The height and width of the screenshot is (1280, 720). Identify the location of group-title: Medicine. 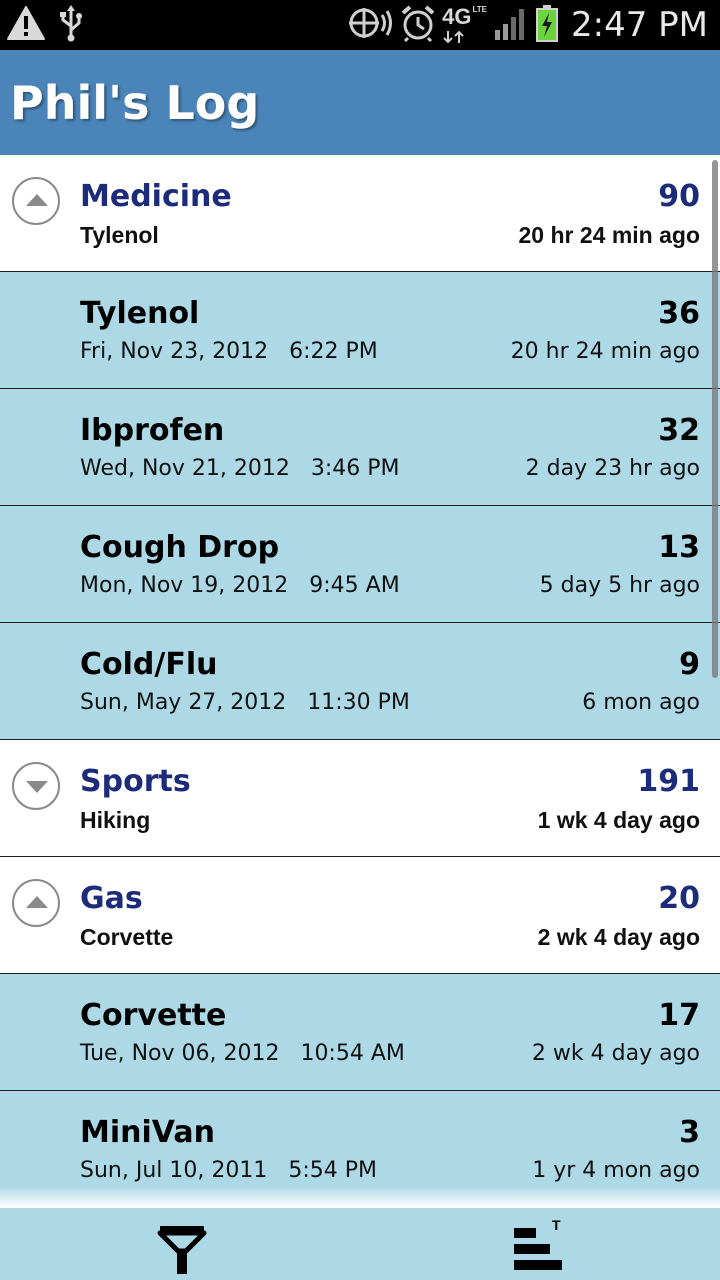
(156, 196).